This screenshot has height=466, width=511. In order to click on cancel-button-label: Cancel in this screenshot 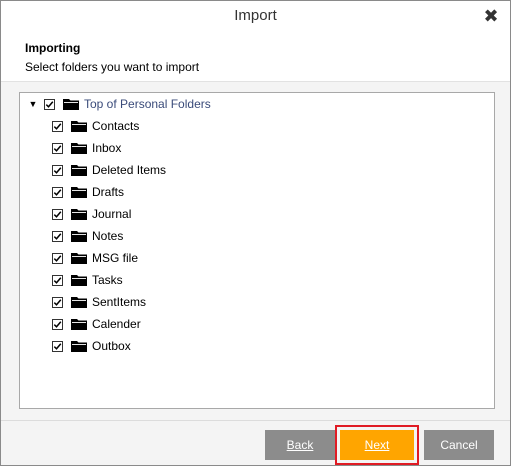, I will do `click(459, 445)`.